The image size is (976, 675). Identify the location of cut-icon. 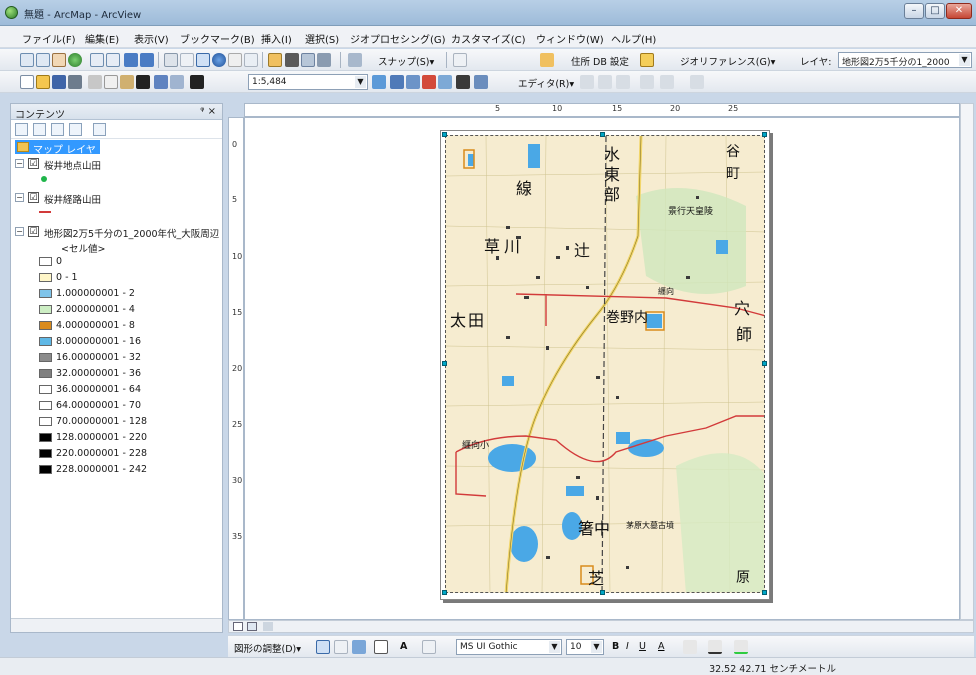
(95, 82).